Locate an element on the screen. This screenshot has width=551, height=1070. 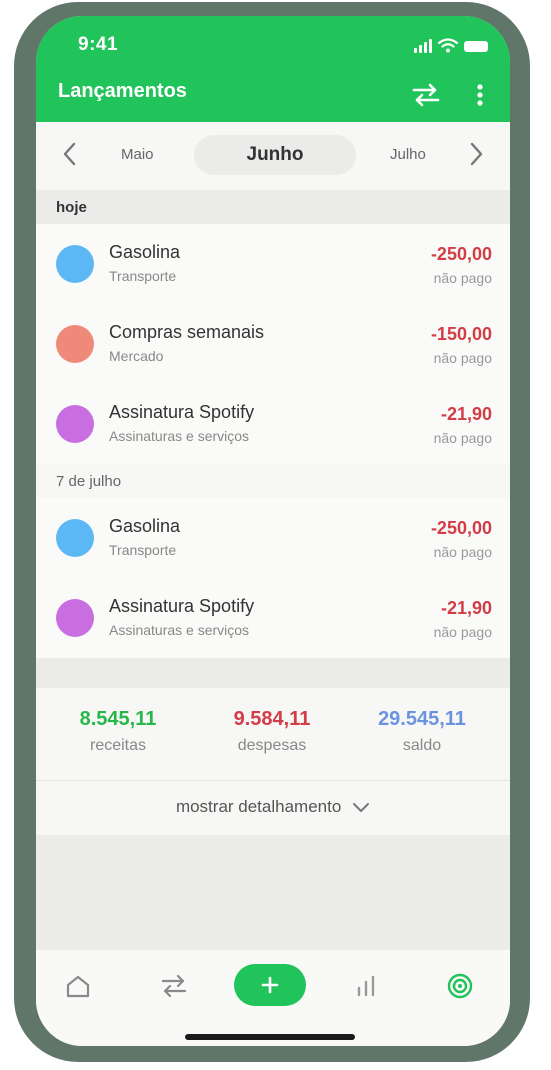
transfer-icon is located at coordinates (174, 986).